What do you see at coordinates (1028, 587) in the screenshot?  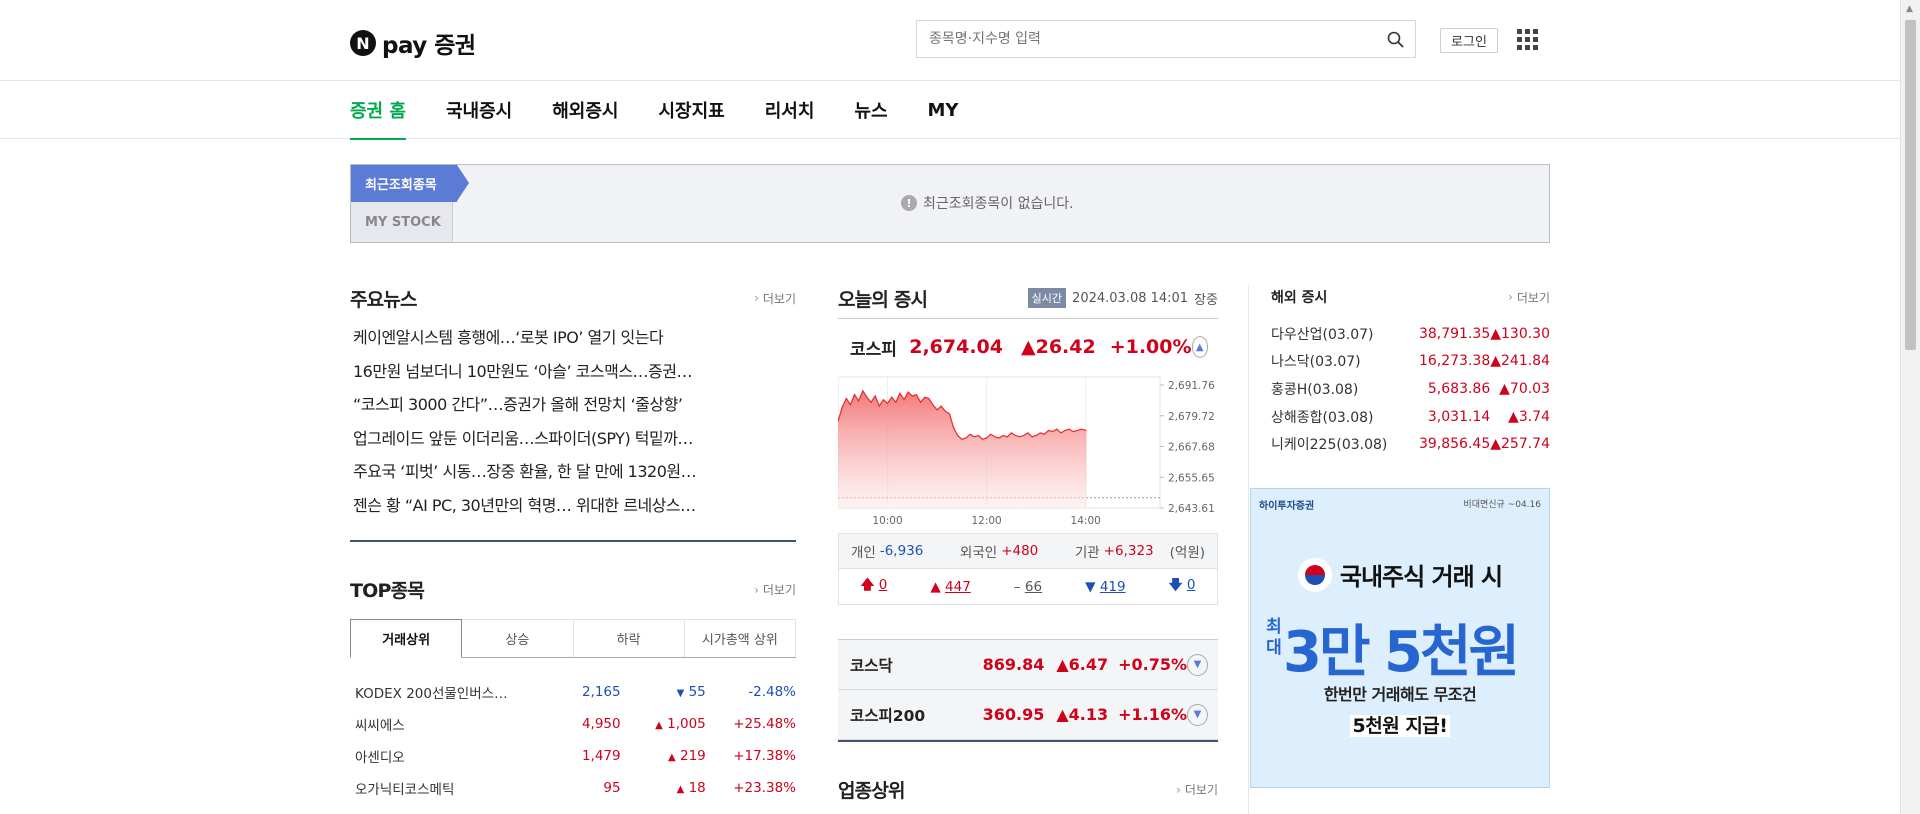 I see `flat-count: – 66` at bounding box center [1028, 587].